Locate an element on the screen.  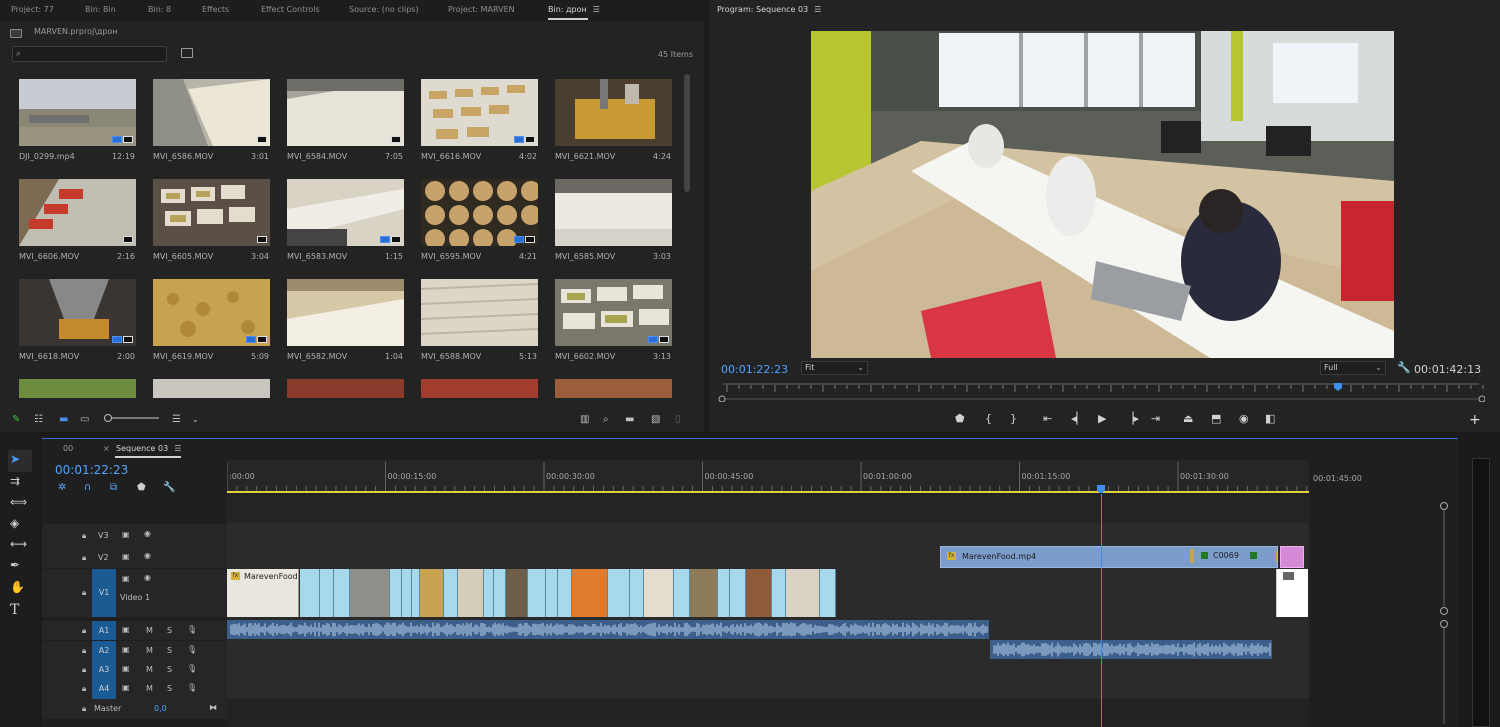
clip-item: MVI_6619.MOV 5:09 is located at coordinates (209, 320).